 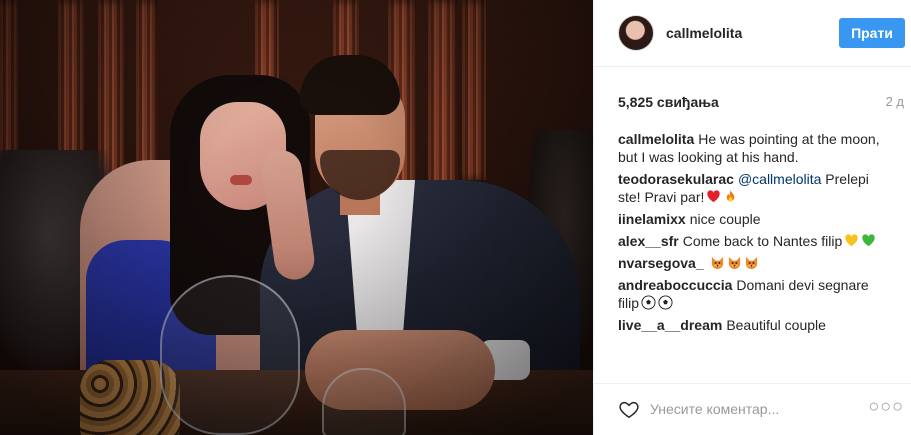 I want to click on comment-footer: ○○○, so click(x=752, y=409).